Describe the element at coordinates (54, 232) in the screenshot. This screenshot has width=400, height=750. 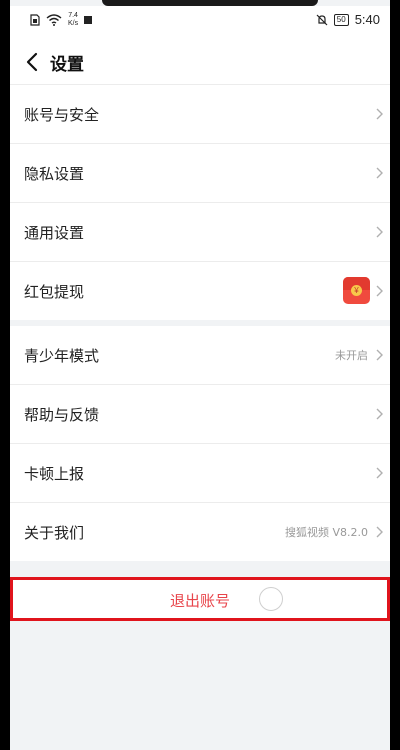
I see `row-label: 通用设置` at that location.